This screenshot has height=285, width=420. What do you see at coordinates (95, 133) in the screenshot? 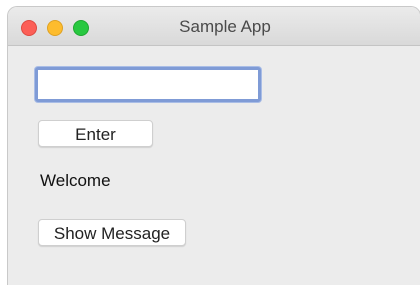
I see `enter-button: Enter` at bounding box center [95, 133].